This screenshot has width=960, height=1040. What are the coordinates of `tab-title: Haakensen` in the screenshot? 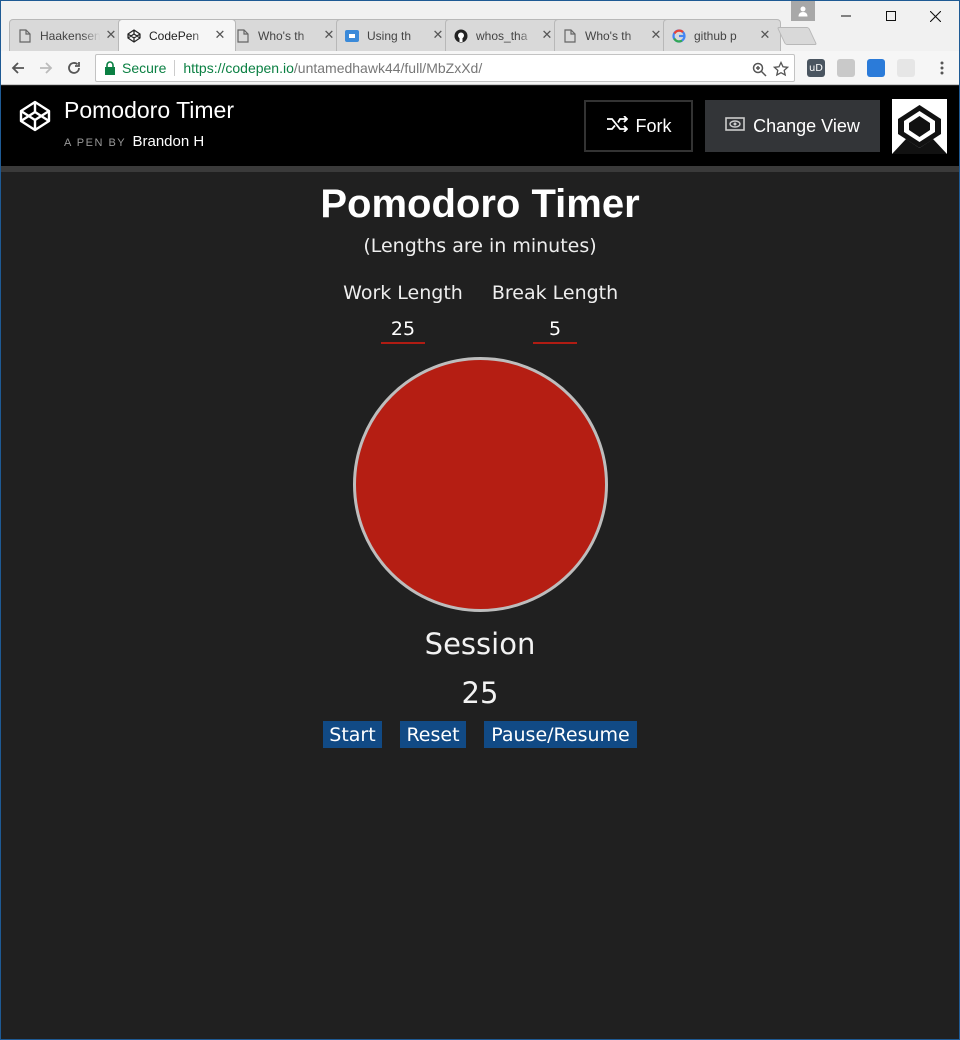 It's located at (70, 35).